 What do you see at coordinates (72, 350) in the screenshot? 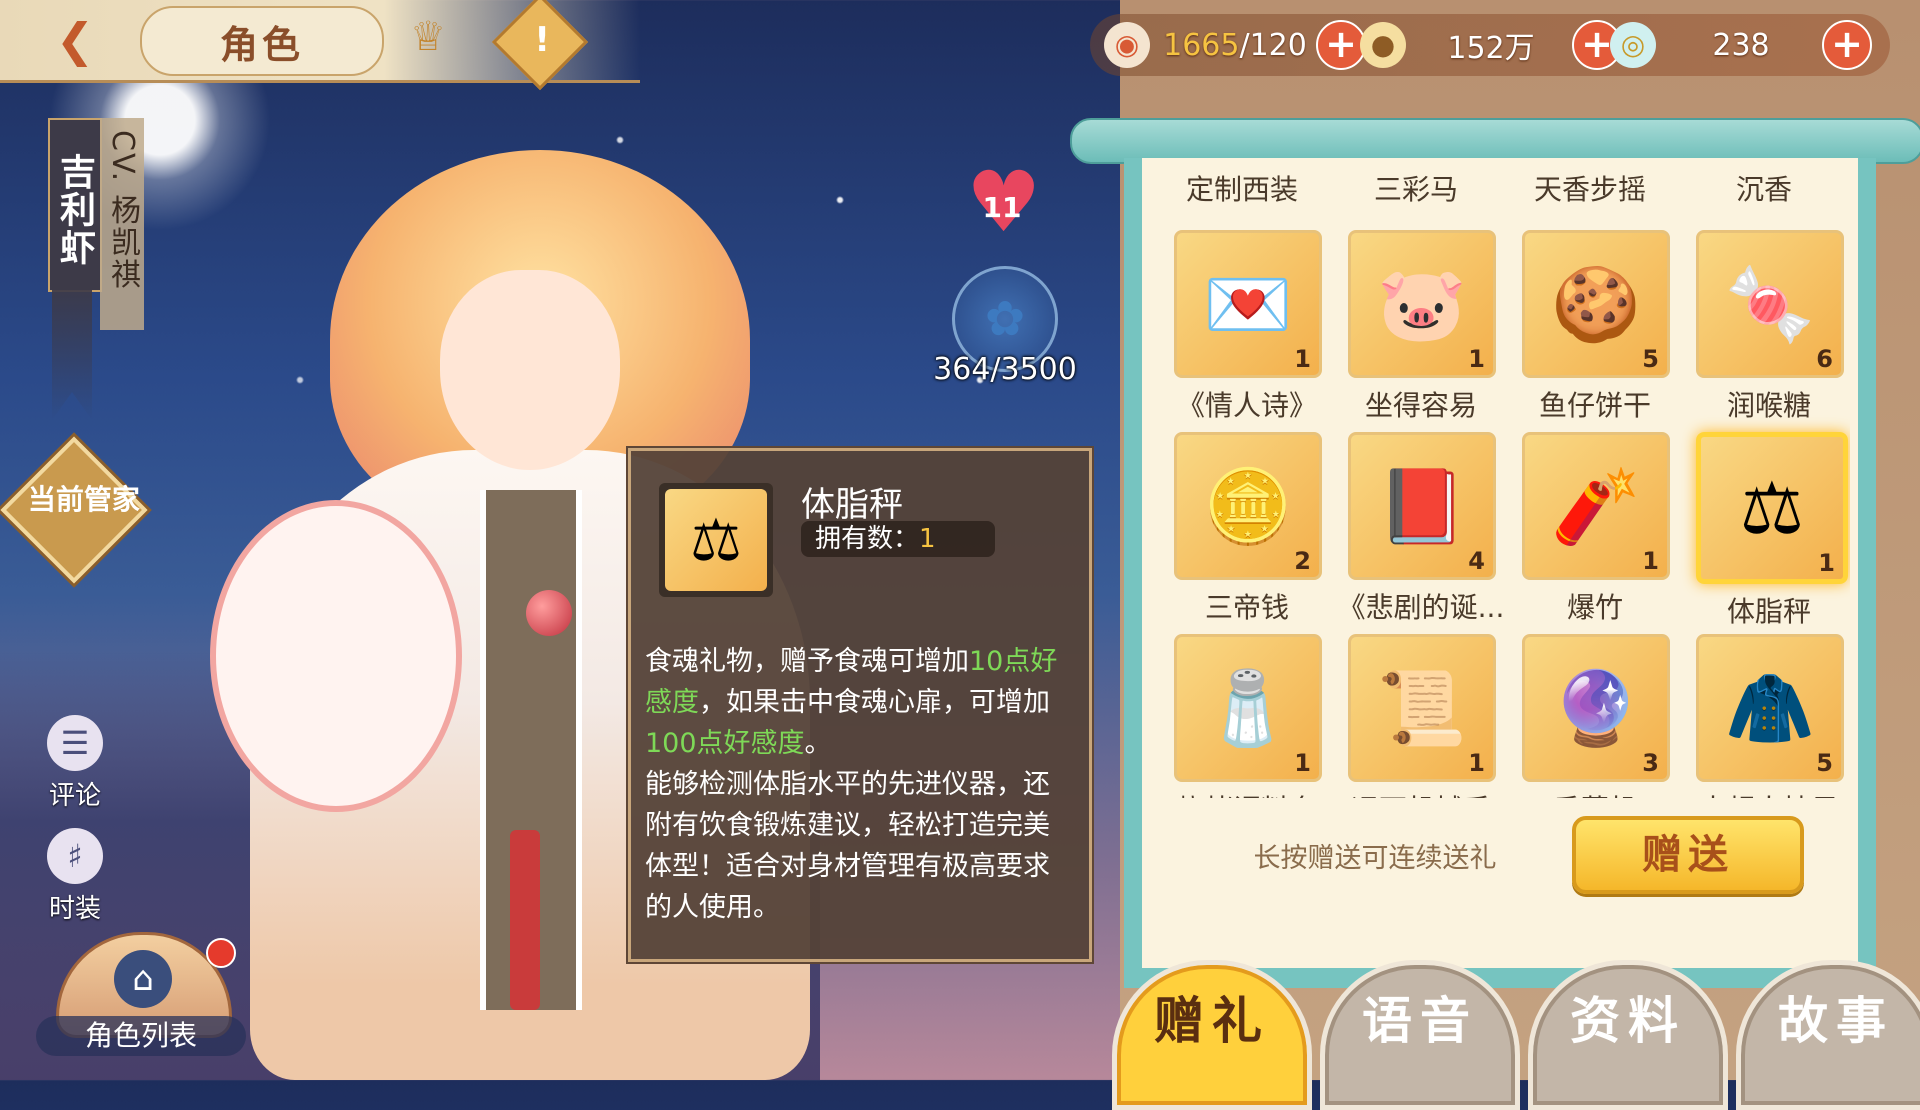
I see `banner-tail` at bounding box center [72, 350].